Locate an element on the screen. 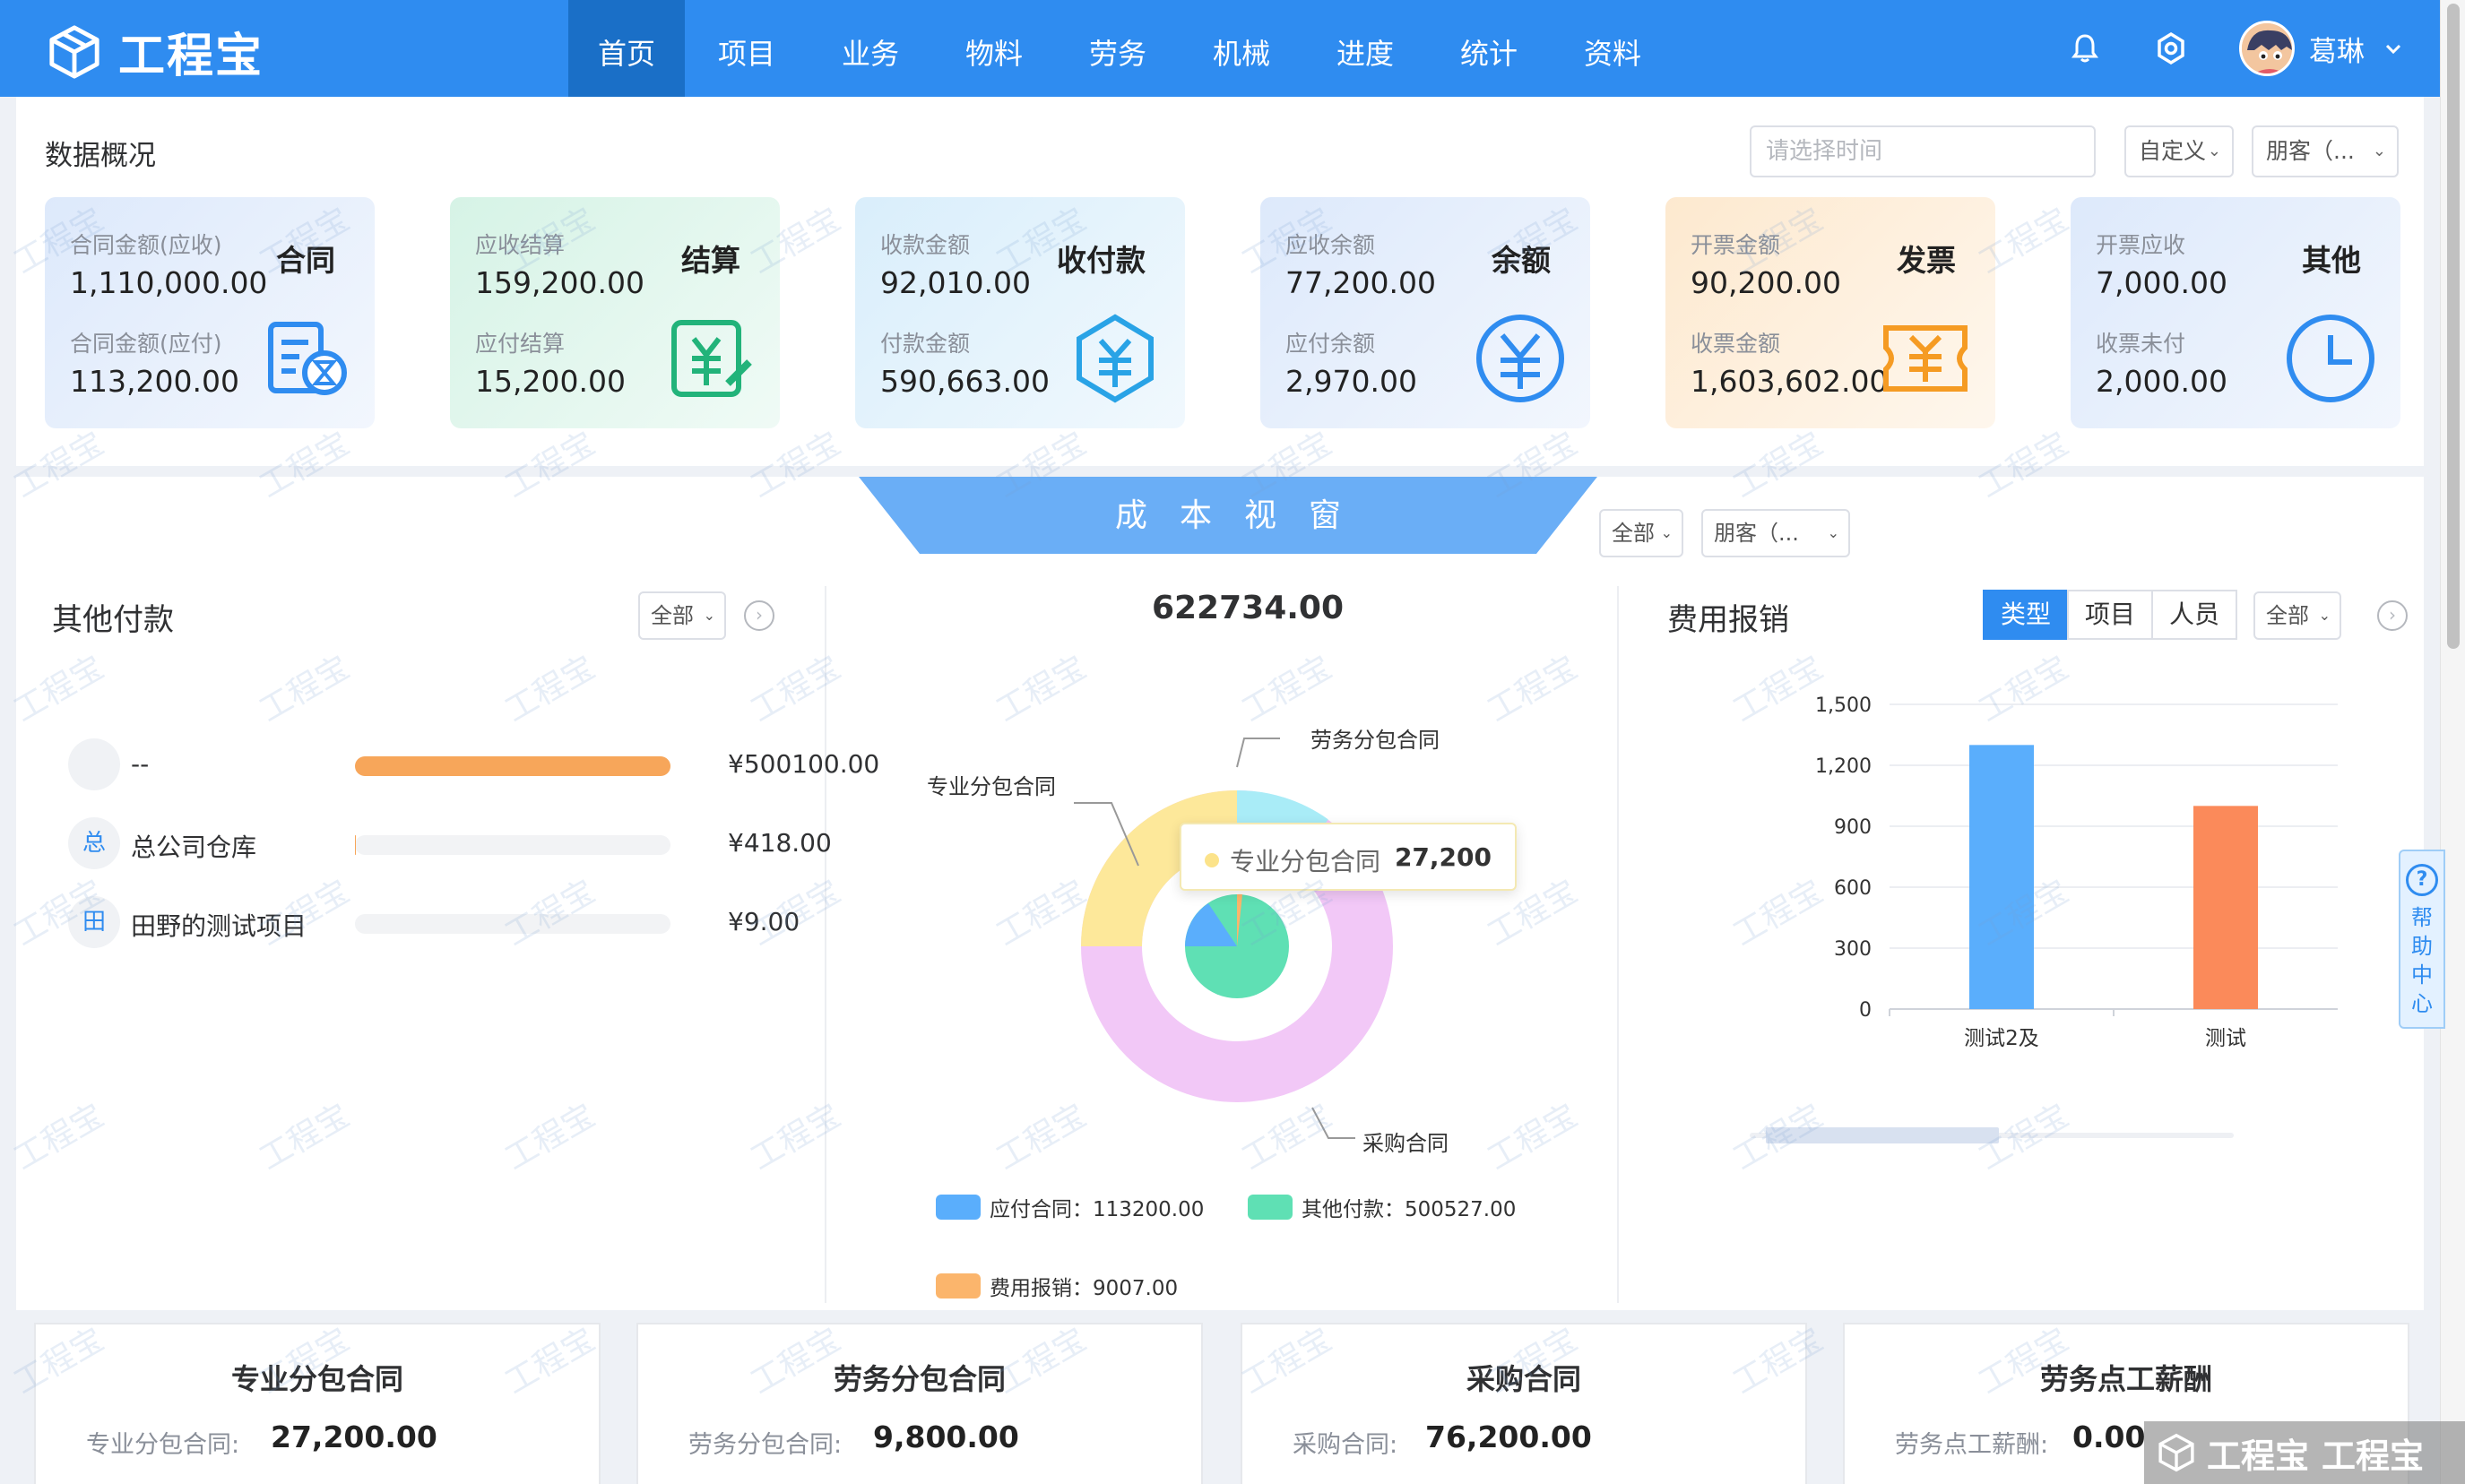 The height and width of the screenshot is (1484, 2465). cost-customer-select: 朋客（... ⌄ is located at coordinates (1775, 533).